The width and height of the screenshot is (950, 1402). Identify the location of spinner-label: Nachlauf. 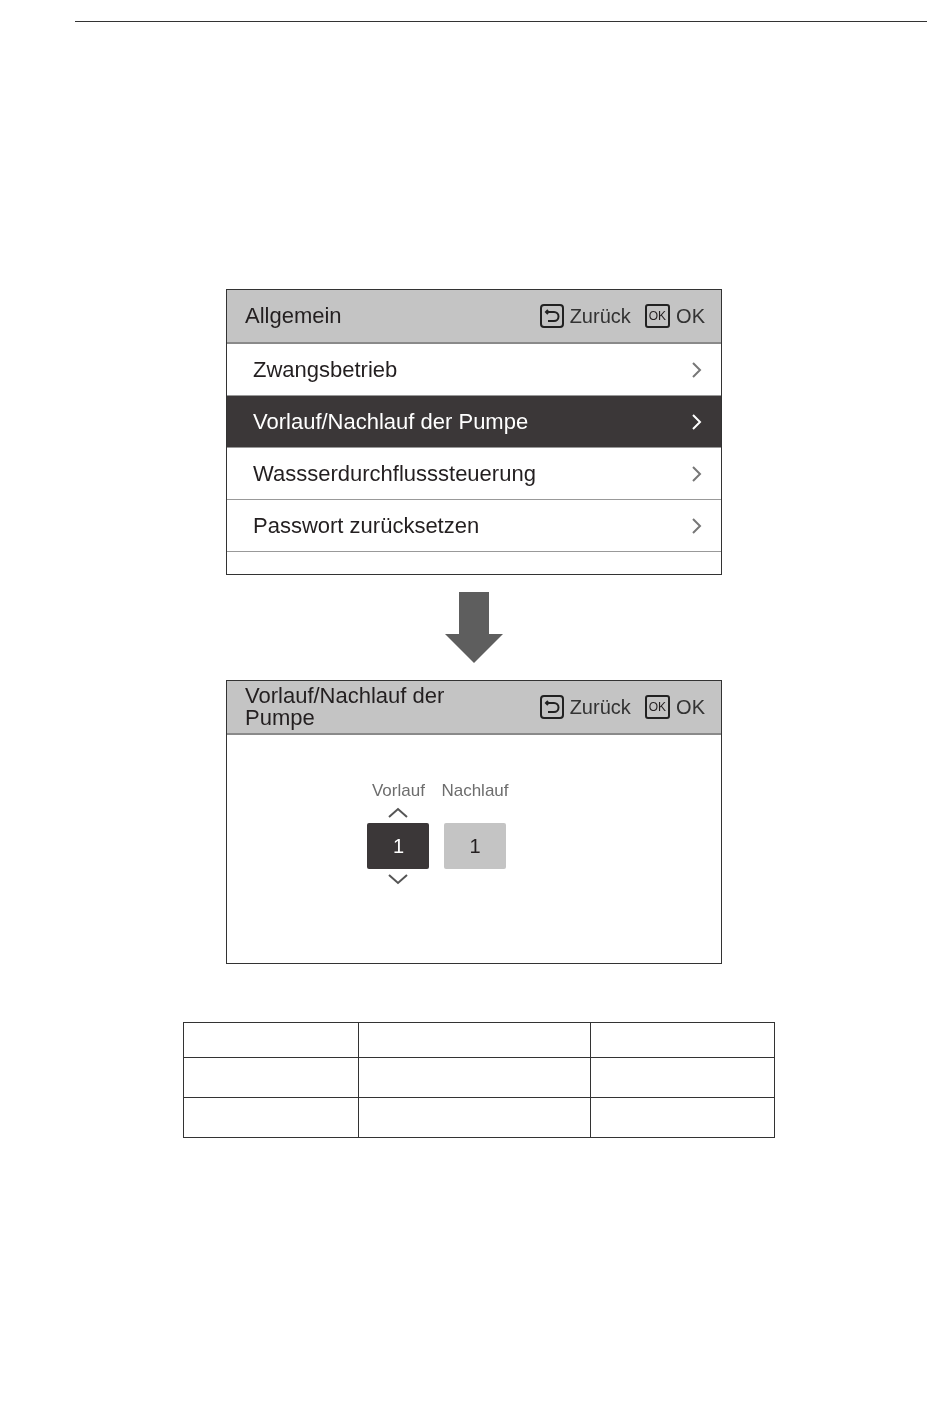
(475, 791).